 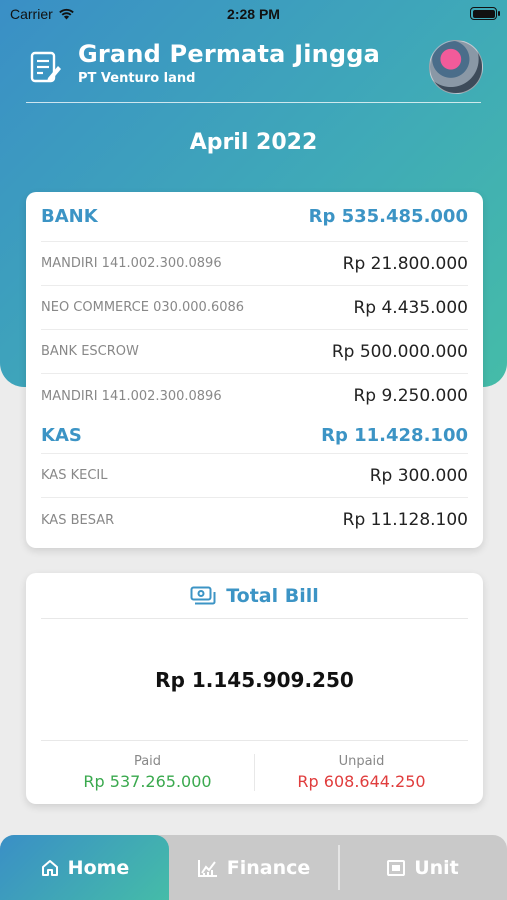 I want to click on bank-total: Rp 535.485.000, so click(x=388, y=216).